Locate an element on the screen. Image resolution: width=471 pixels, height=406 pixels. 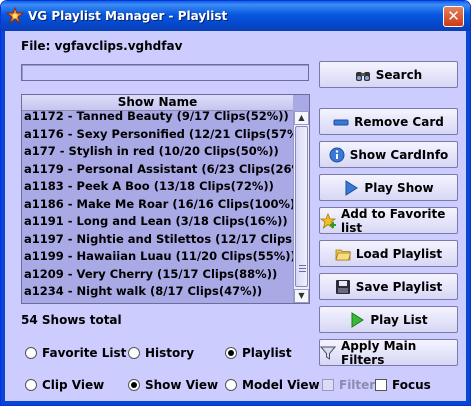
star-add-icon is located at coordinates (328, 220).